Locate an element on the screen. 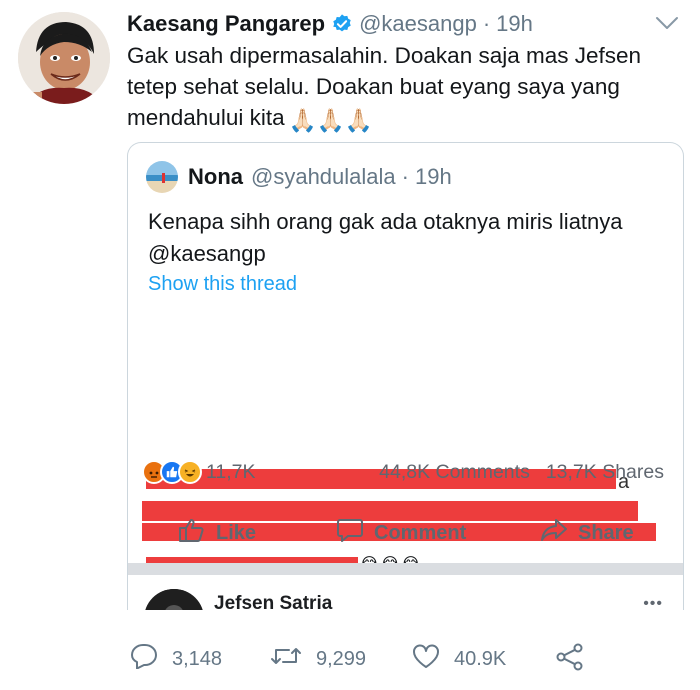 This screenshot has width=700, height=690. comment-label: Comment is located at coordinates (420, 532).